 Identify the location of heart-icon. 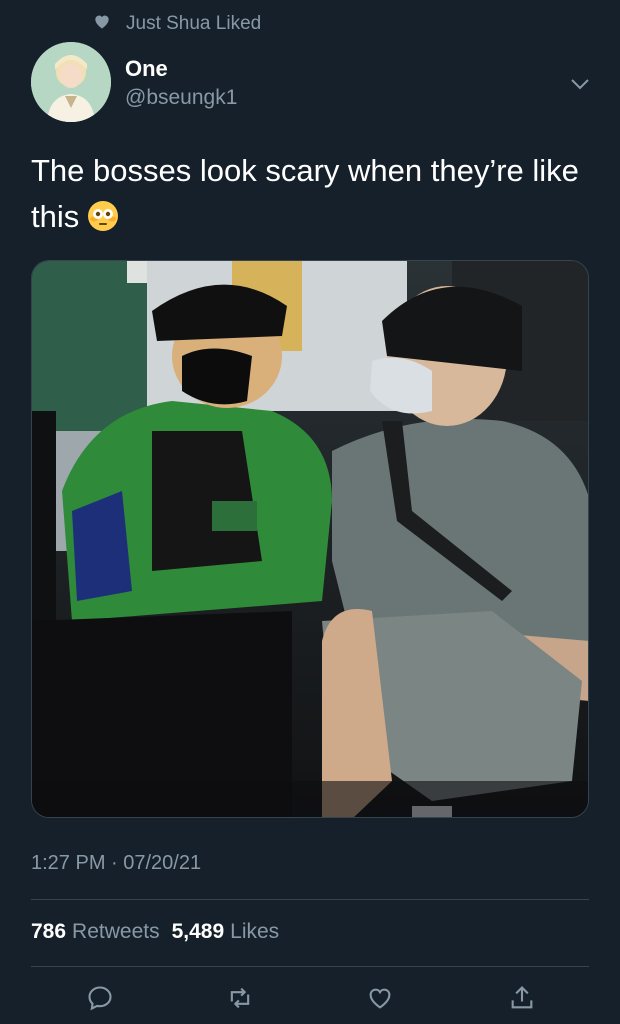
(102, 24).